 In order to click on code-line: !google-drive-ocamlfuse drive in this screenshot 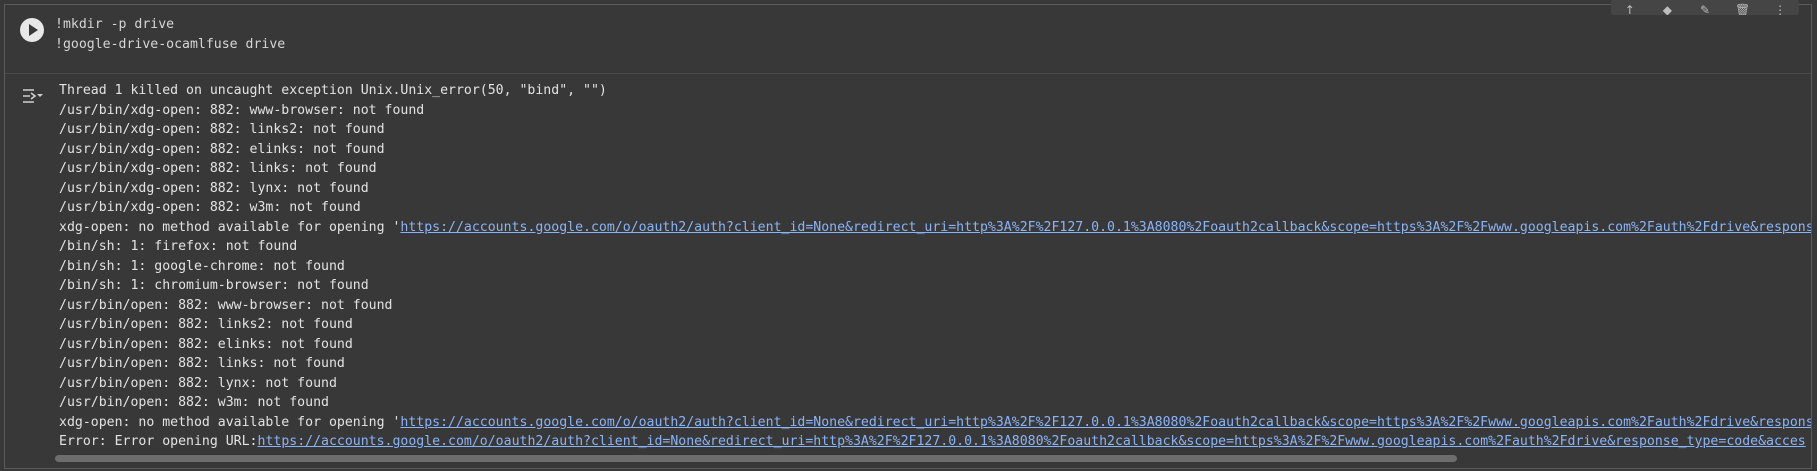, I will do `click(933, 45)`.